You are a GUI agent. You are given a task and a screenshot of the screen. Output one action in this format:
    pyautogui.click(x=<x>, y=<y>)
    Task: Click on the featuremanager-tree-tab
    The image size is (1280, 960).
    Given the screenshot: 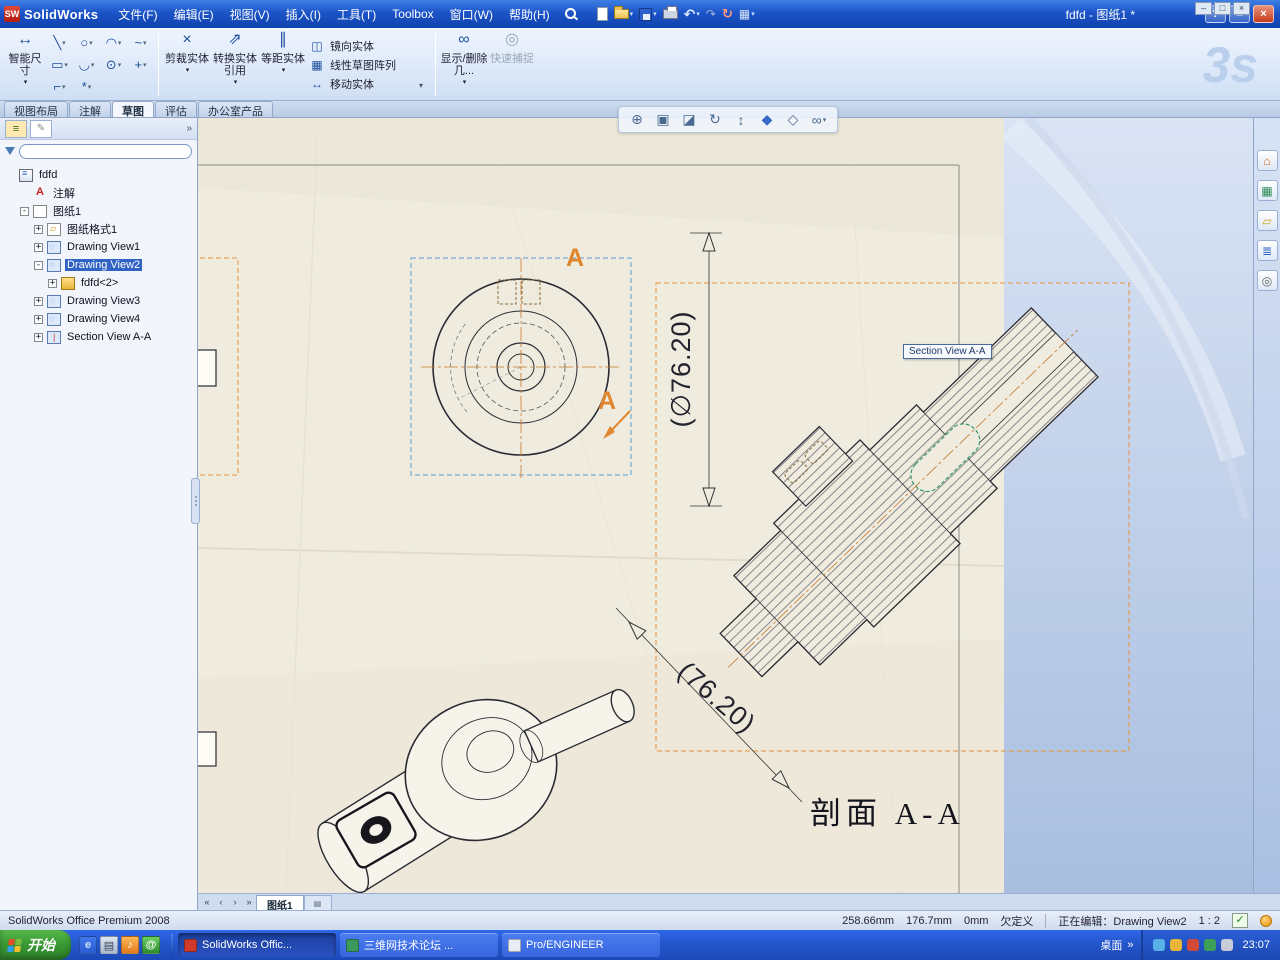 What is the action you would take?
    pyautogui.click(x=16, y=128)
    